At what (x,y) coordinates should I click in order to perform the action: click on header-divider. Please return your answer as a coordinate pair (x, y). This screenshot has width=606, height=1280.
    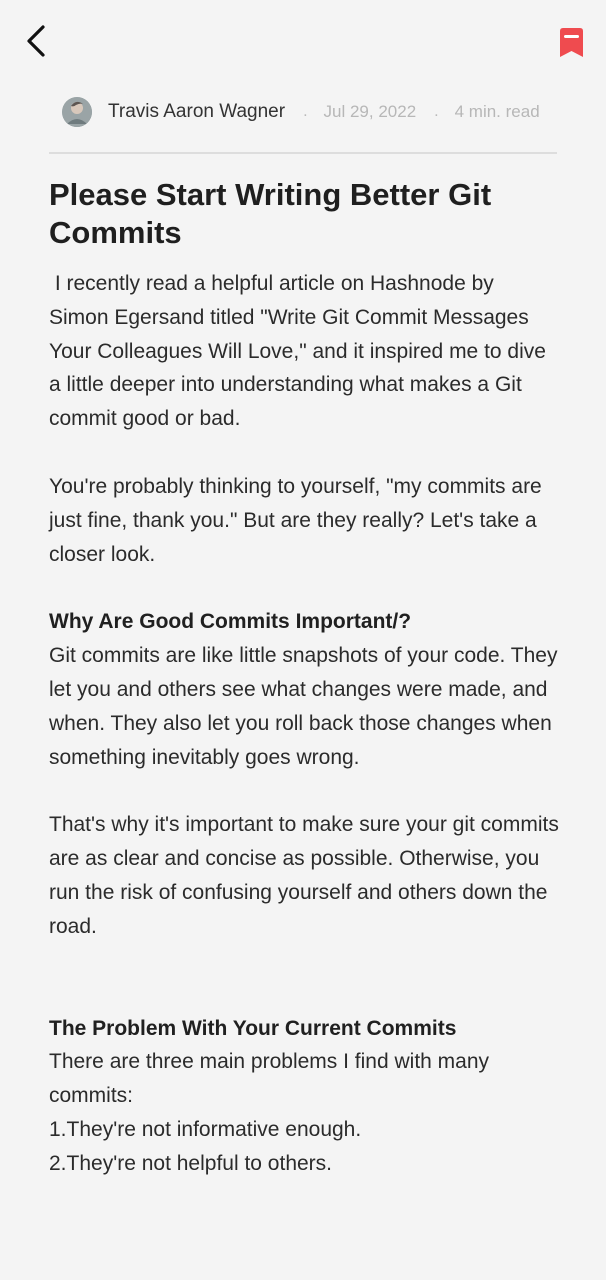
    Looking at the image, I should click on (303, 153).